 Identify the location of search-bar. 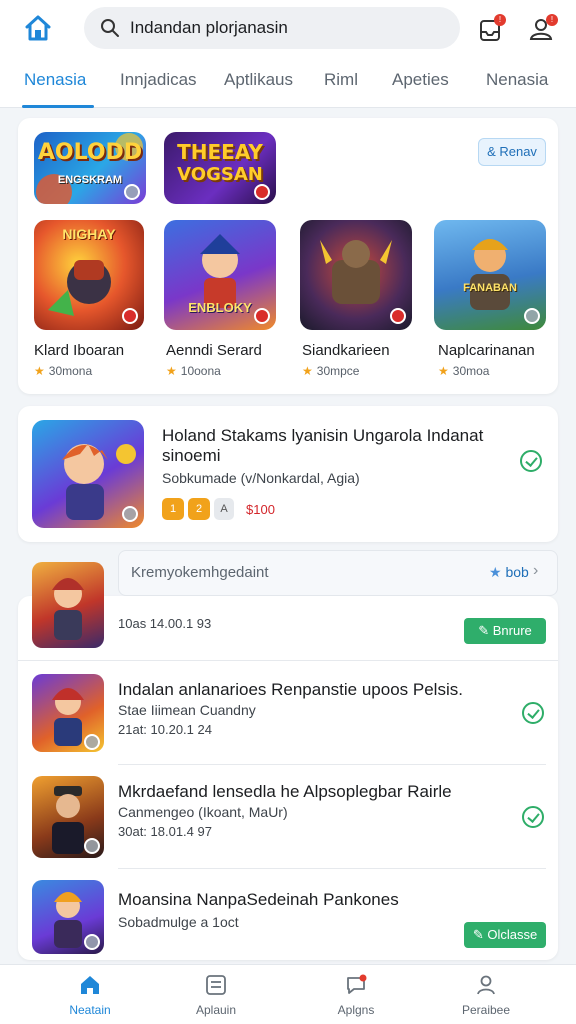
(272, 28).